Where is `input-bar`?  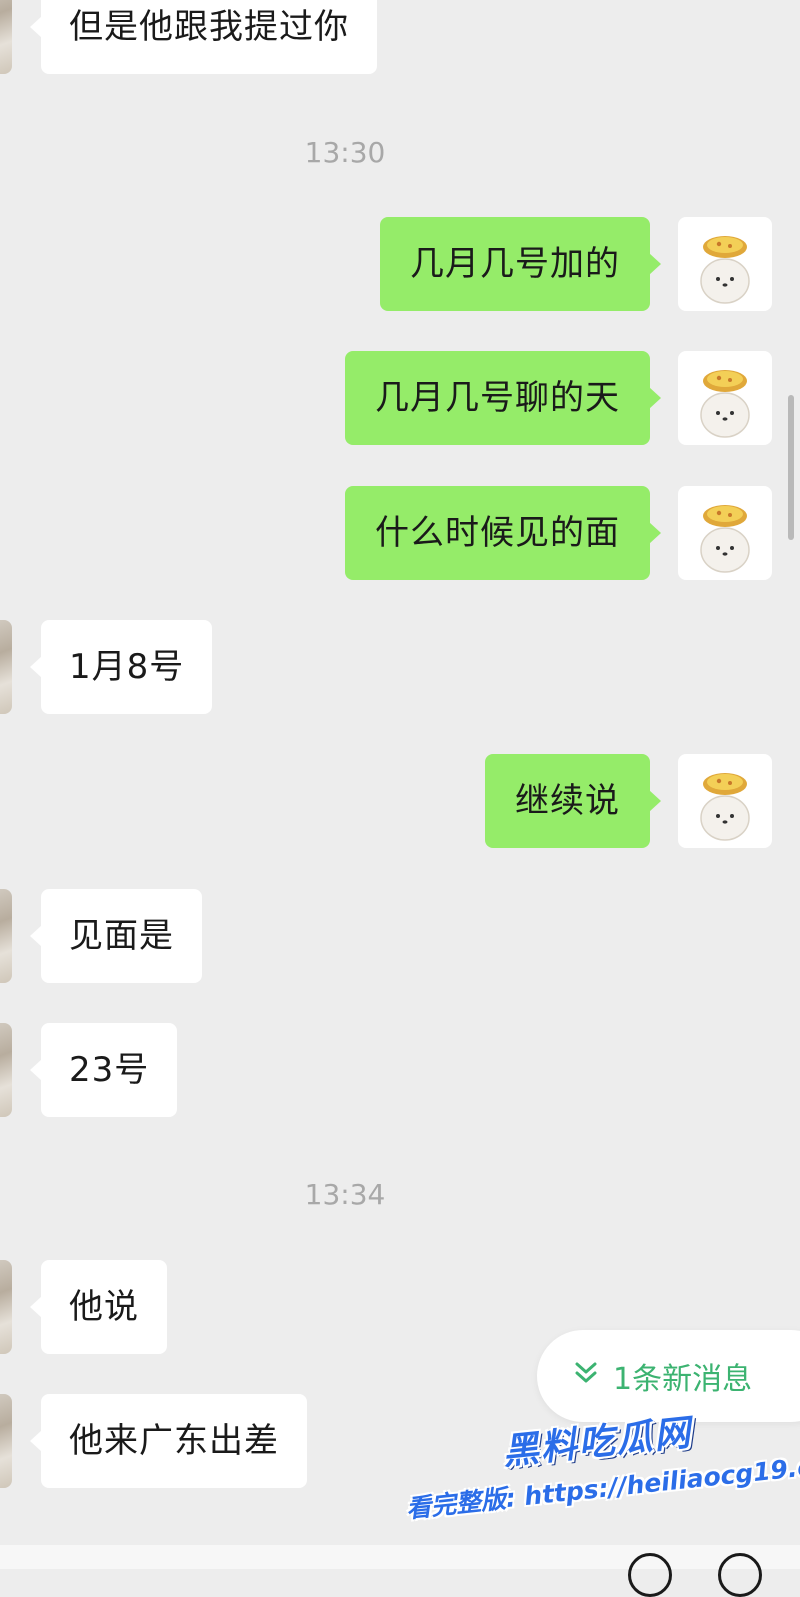
input-bar is located at coordinates (400, 1557).